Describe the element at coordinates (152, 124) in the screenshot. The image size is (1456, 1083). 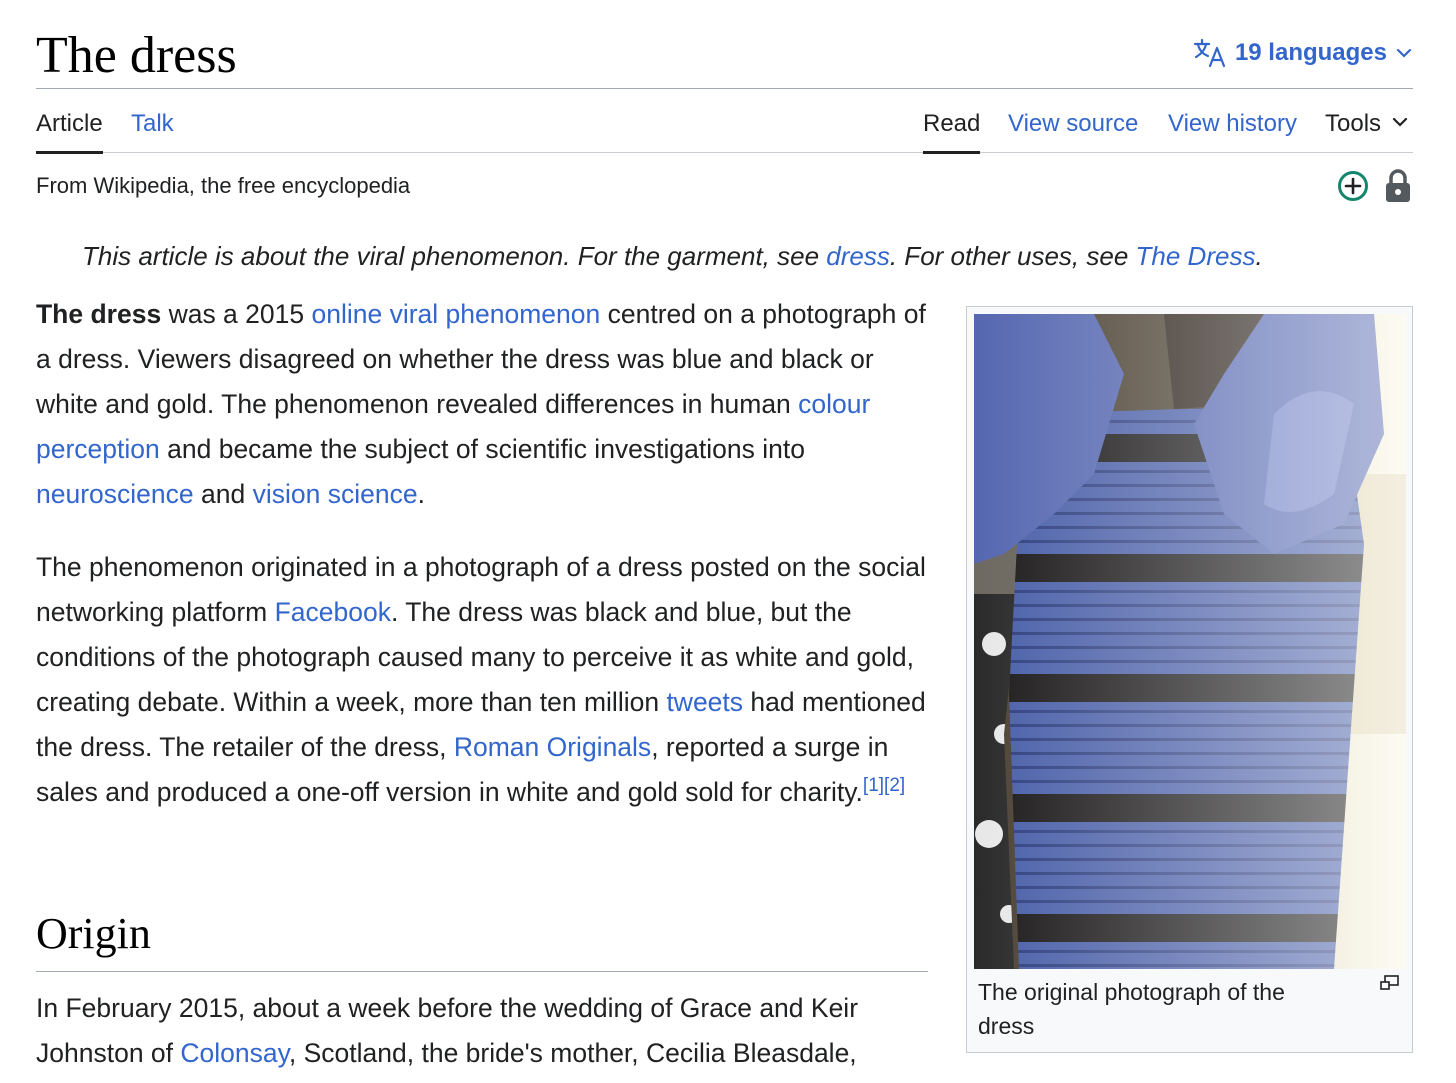
I see `tab-talk: Talk` at that location.